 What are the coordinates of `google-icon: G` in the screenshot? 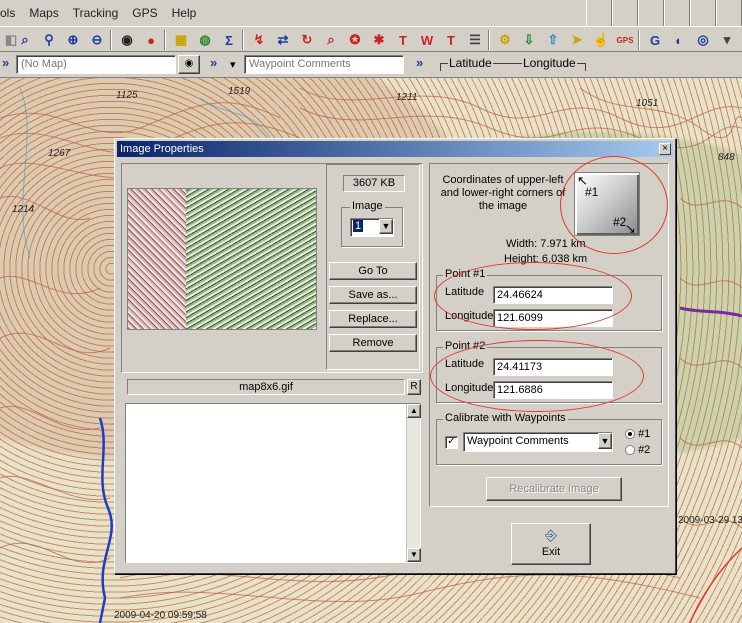 It's located at (655, 40).